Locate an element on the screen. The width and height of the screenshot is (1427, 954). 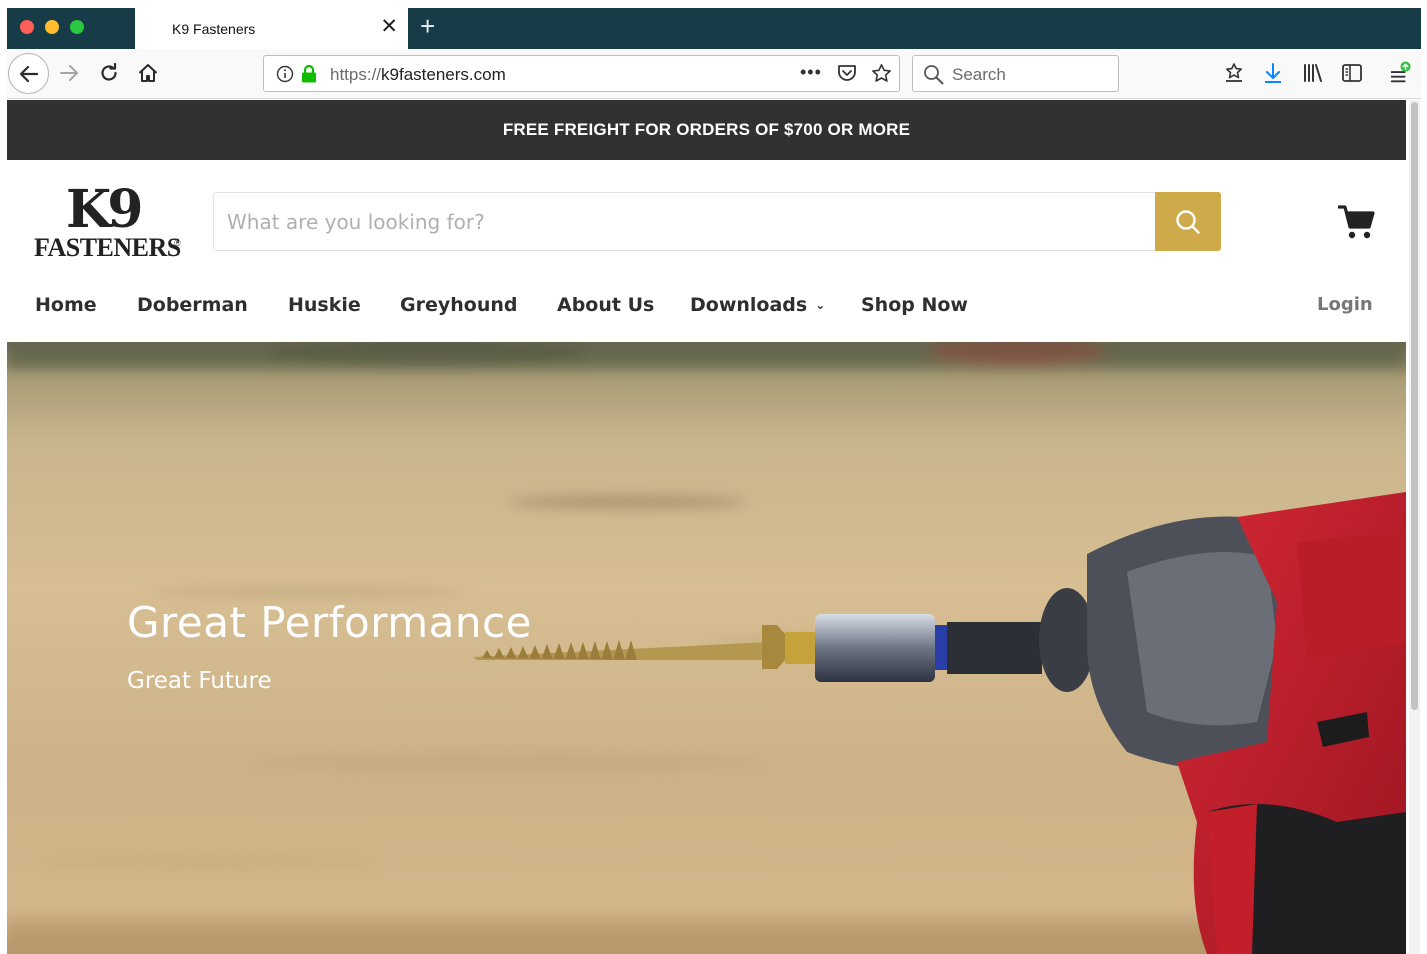
browser-search-bar: Search is located at coordinates (1015, 73).